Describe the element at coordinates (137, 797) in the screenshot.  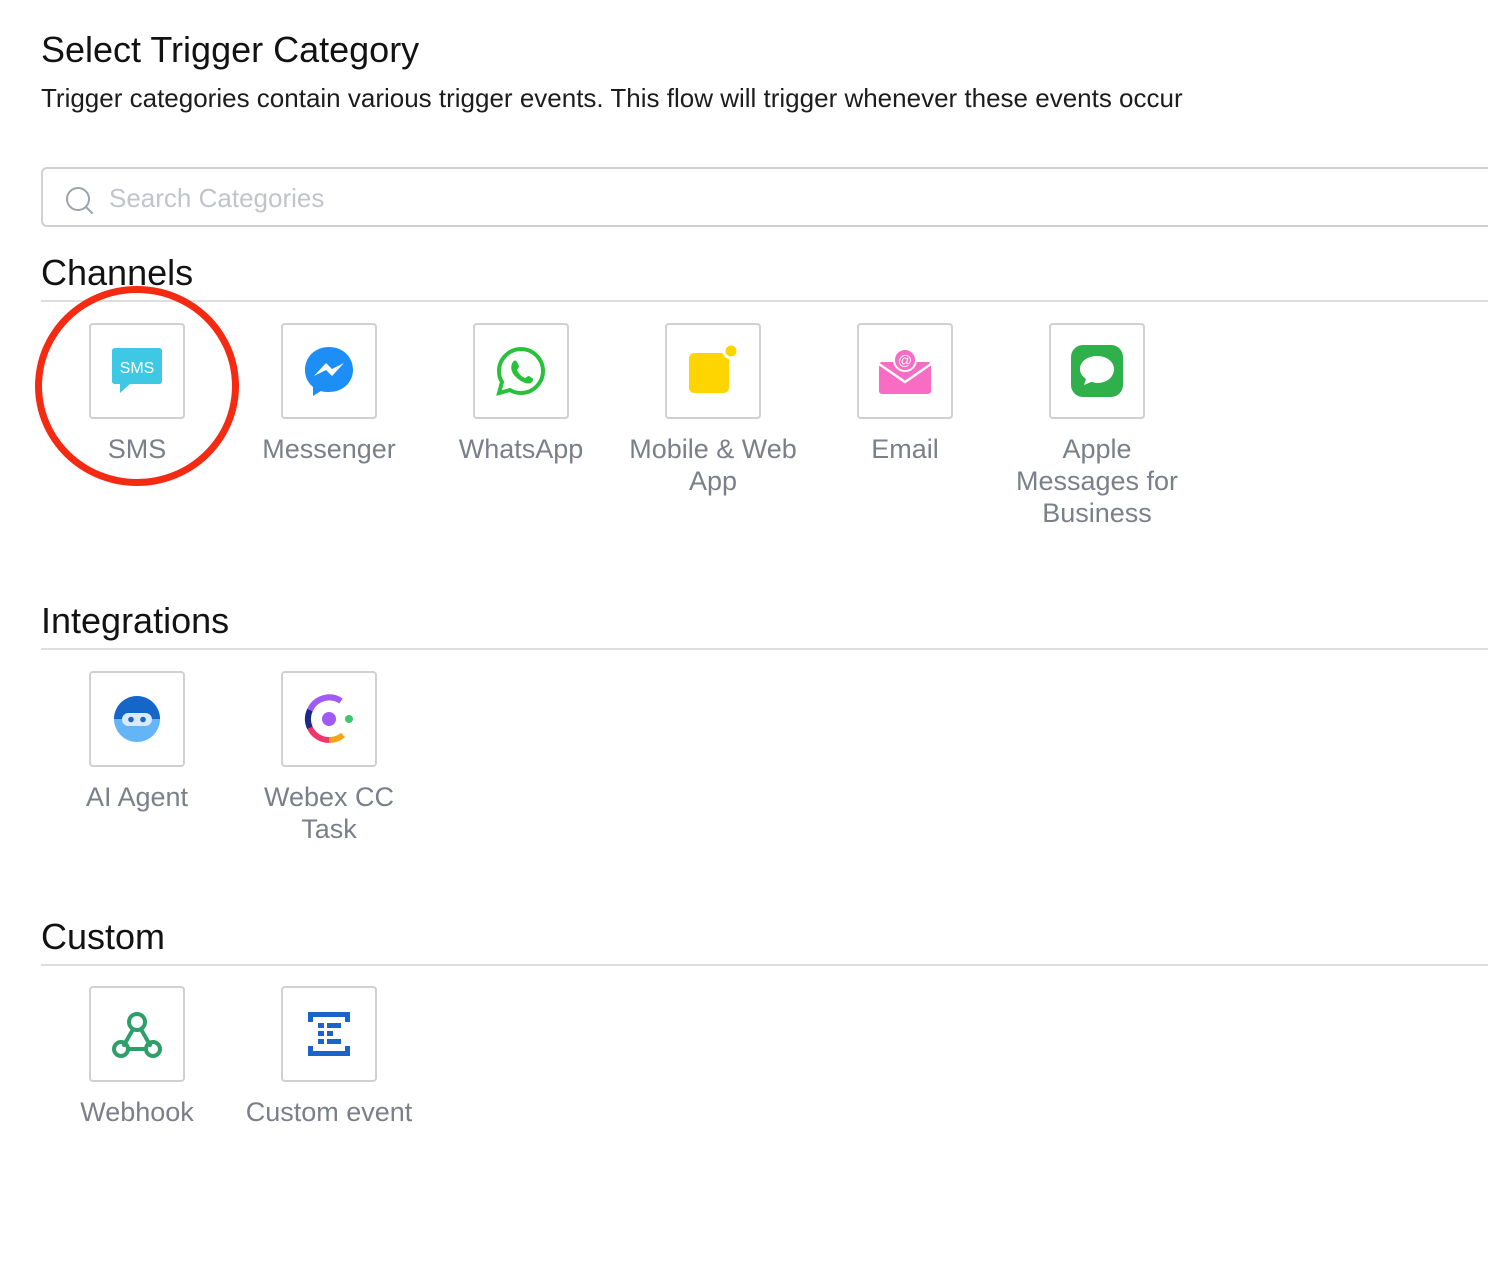
I see `category-label: AI Agent` at that location.